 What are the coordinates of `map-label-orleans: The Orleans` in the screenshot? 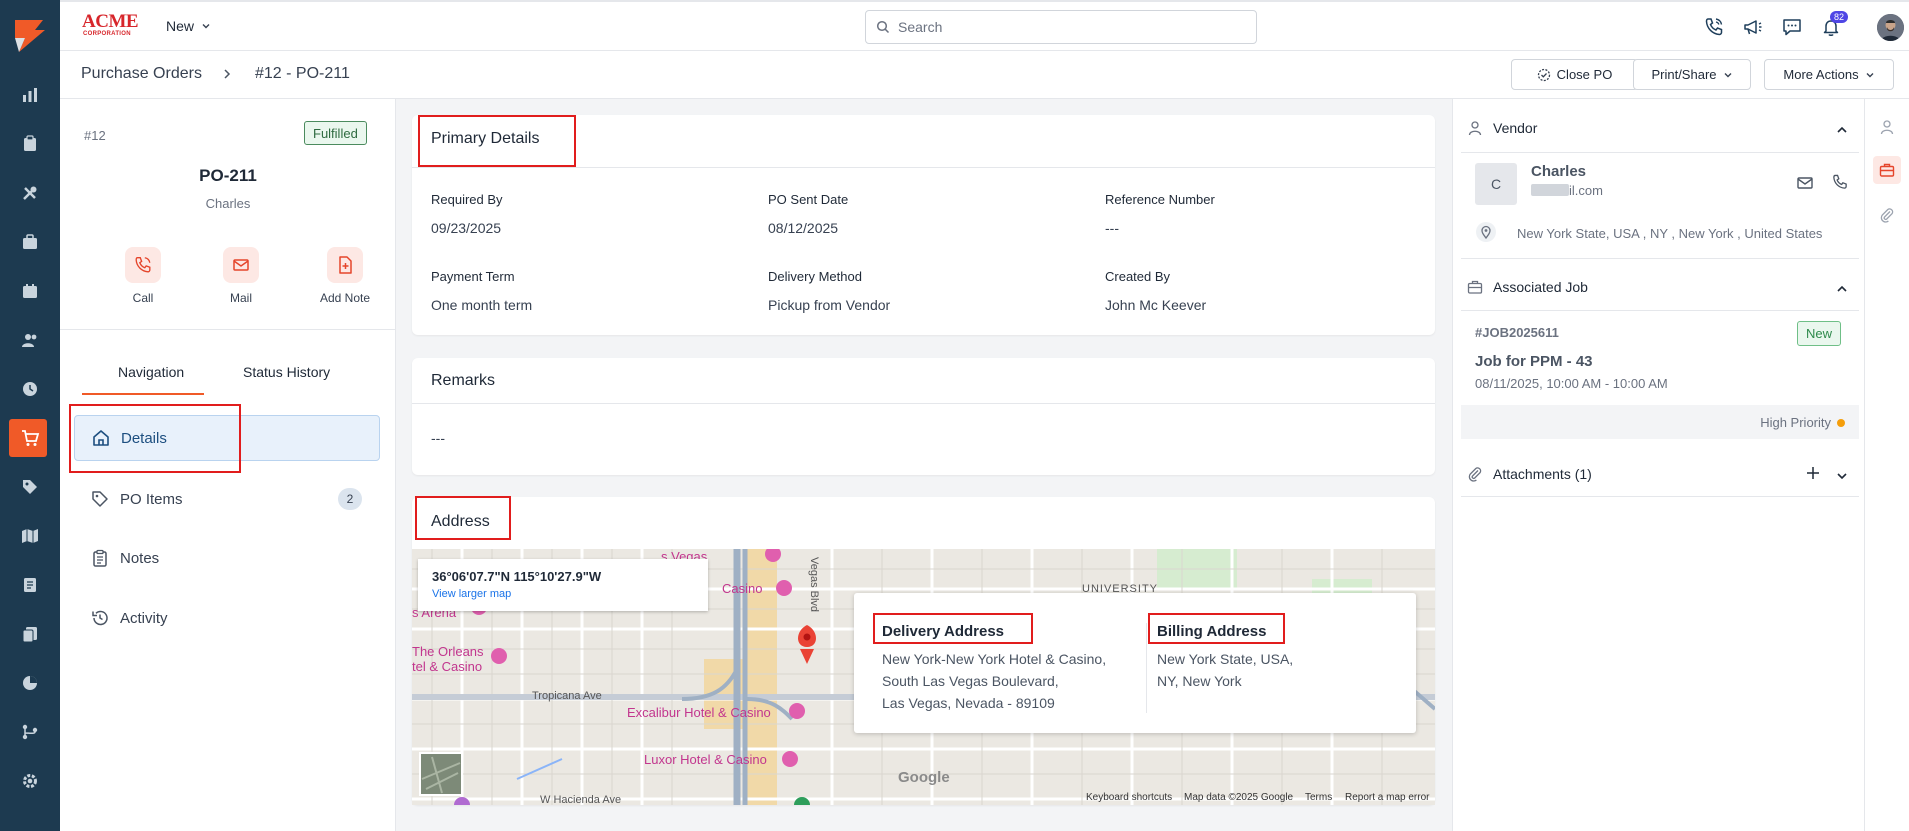 It's located at (448, 651).